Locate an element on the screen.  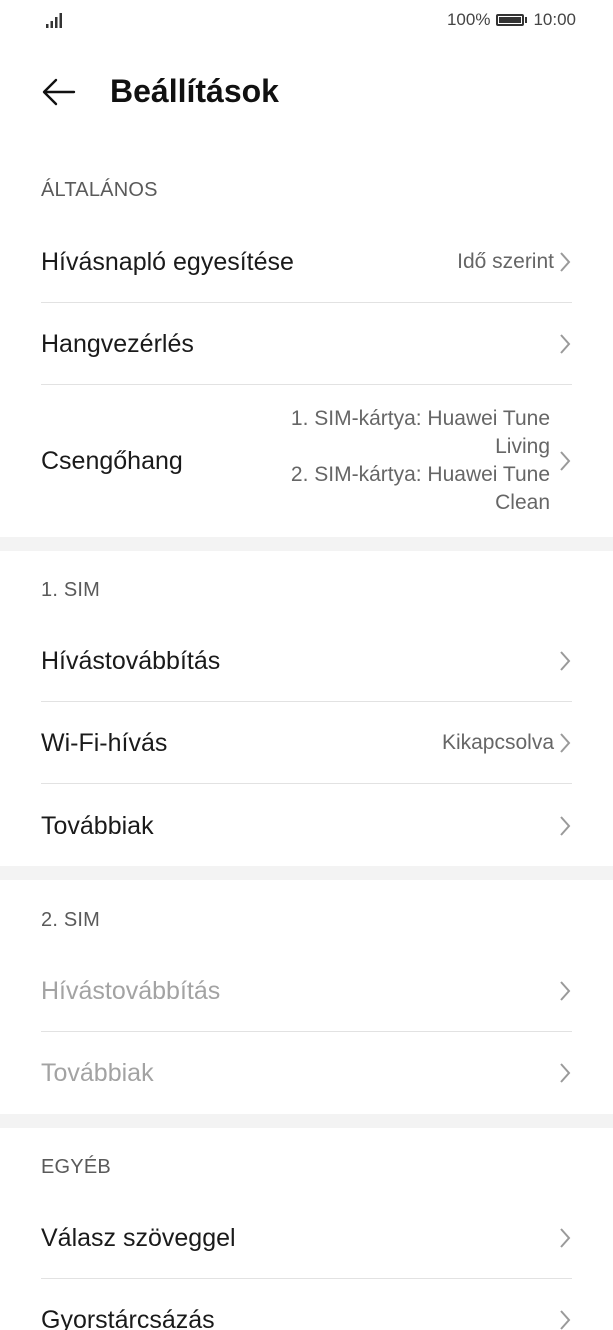
call-log-merge-row: Hívásnapló egyesítése Idő szerint is located at coordinates (306, 262).